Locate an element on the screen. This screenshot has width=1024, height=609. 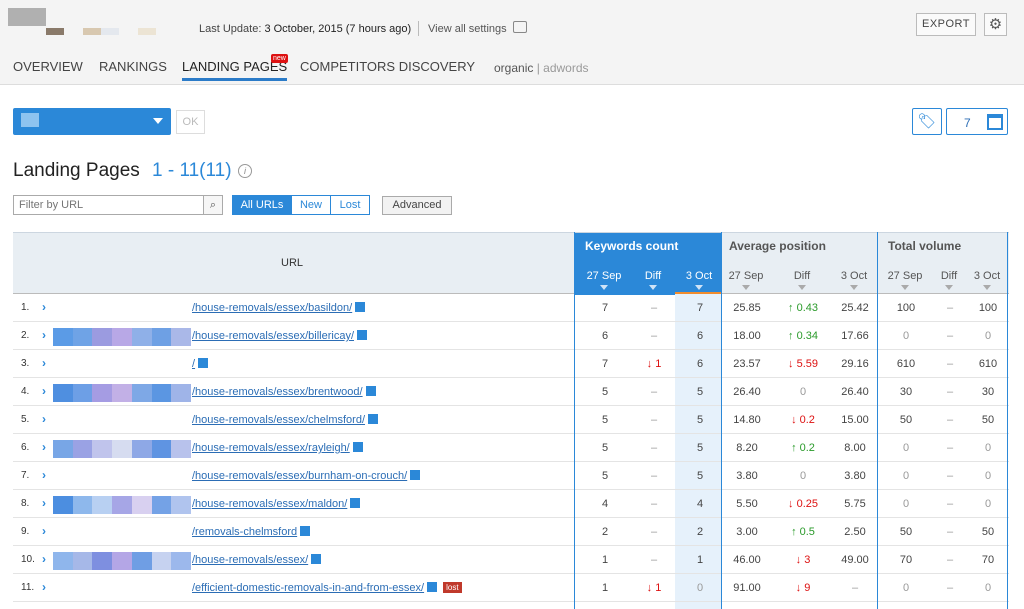
url-text: /house-removals/essex/burnham-on-crouch/ is located at coordinates (299, 476).